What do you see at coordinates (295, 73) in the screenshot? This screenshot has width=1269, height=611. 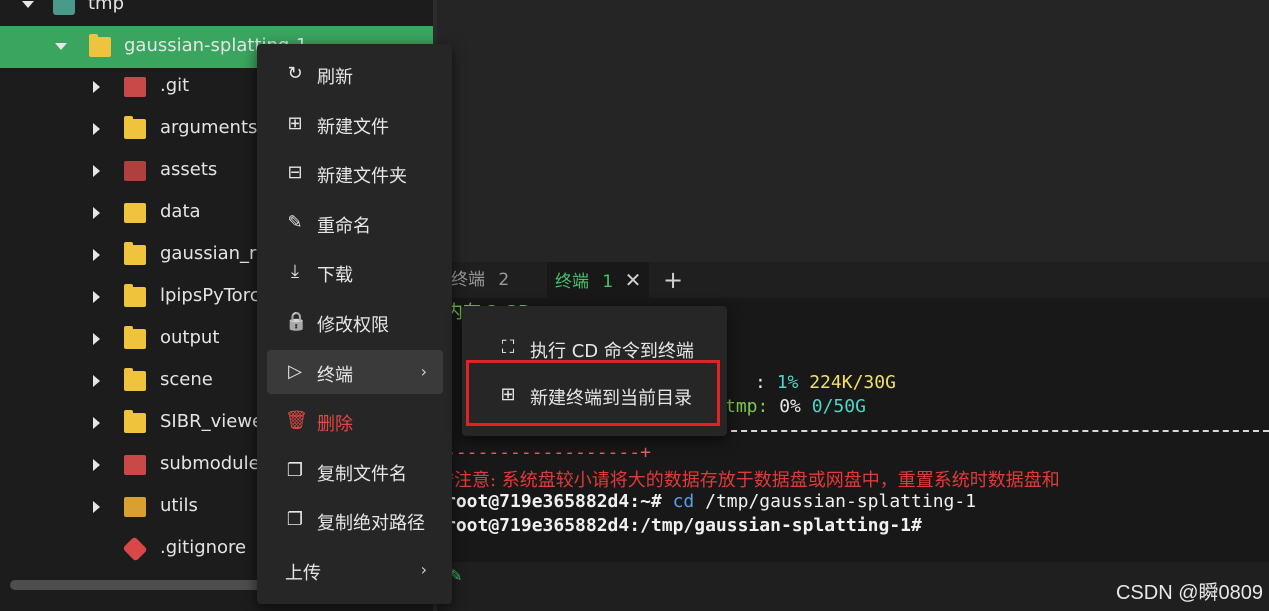 I see `refresh-icon: ↻` at bounding box center [295, 73].